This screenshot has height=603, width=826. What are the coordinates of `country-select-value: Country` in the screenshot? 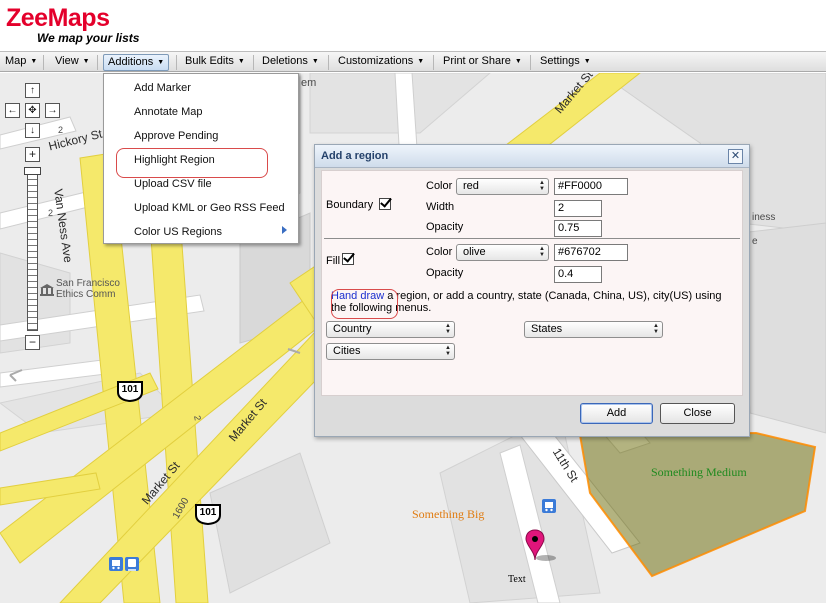 It's located at (352, 329).